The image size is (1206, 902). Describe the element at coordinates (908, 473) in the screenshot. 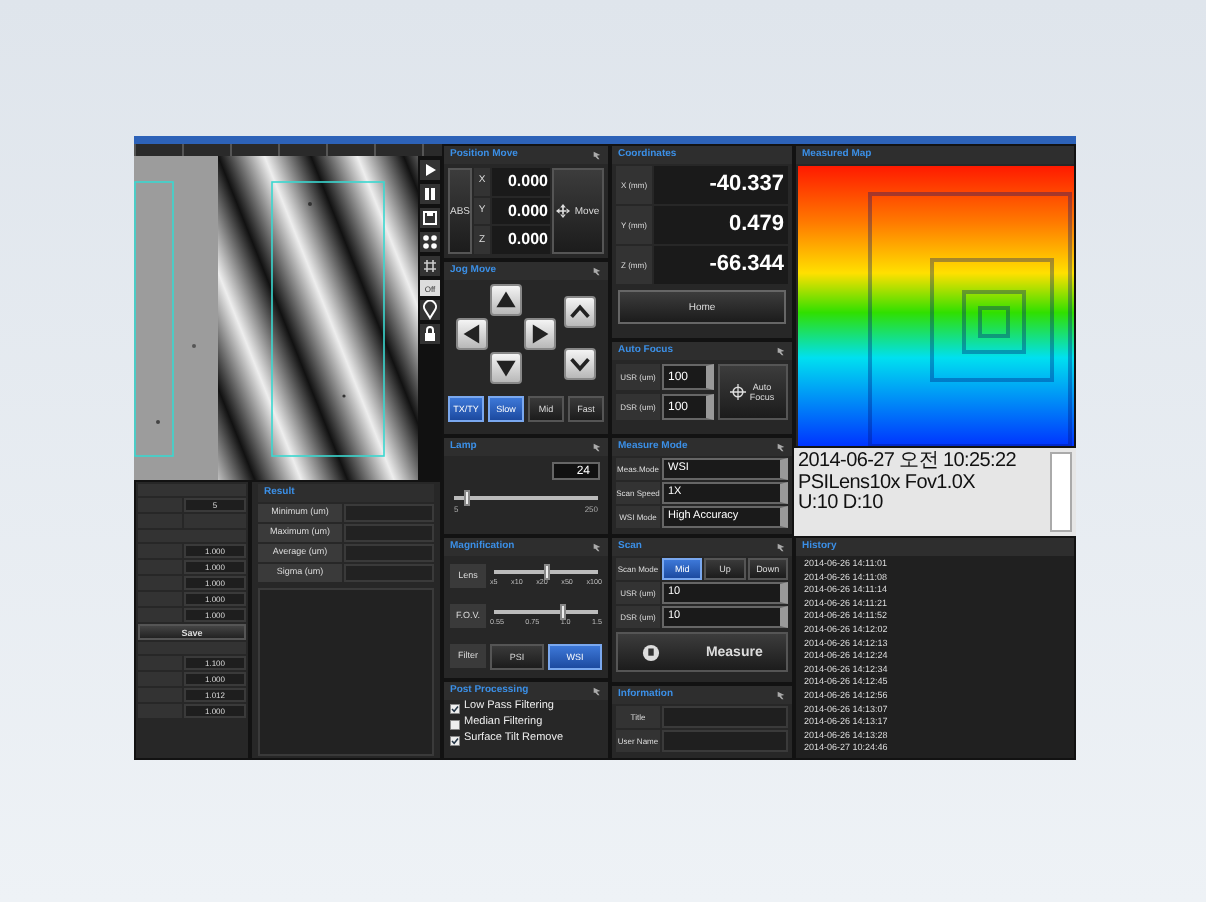

I see `measurement-info-text: 2014-06-27 오전 10:25:22 PSILens10x Fov1.0X` at that location.